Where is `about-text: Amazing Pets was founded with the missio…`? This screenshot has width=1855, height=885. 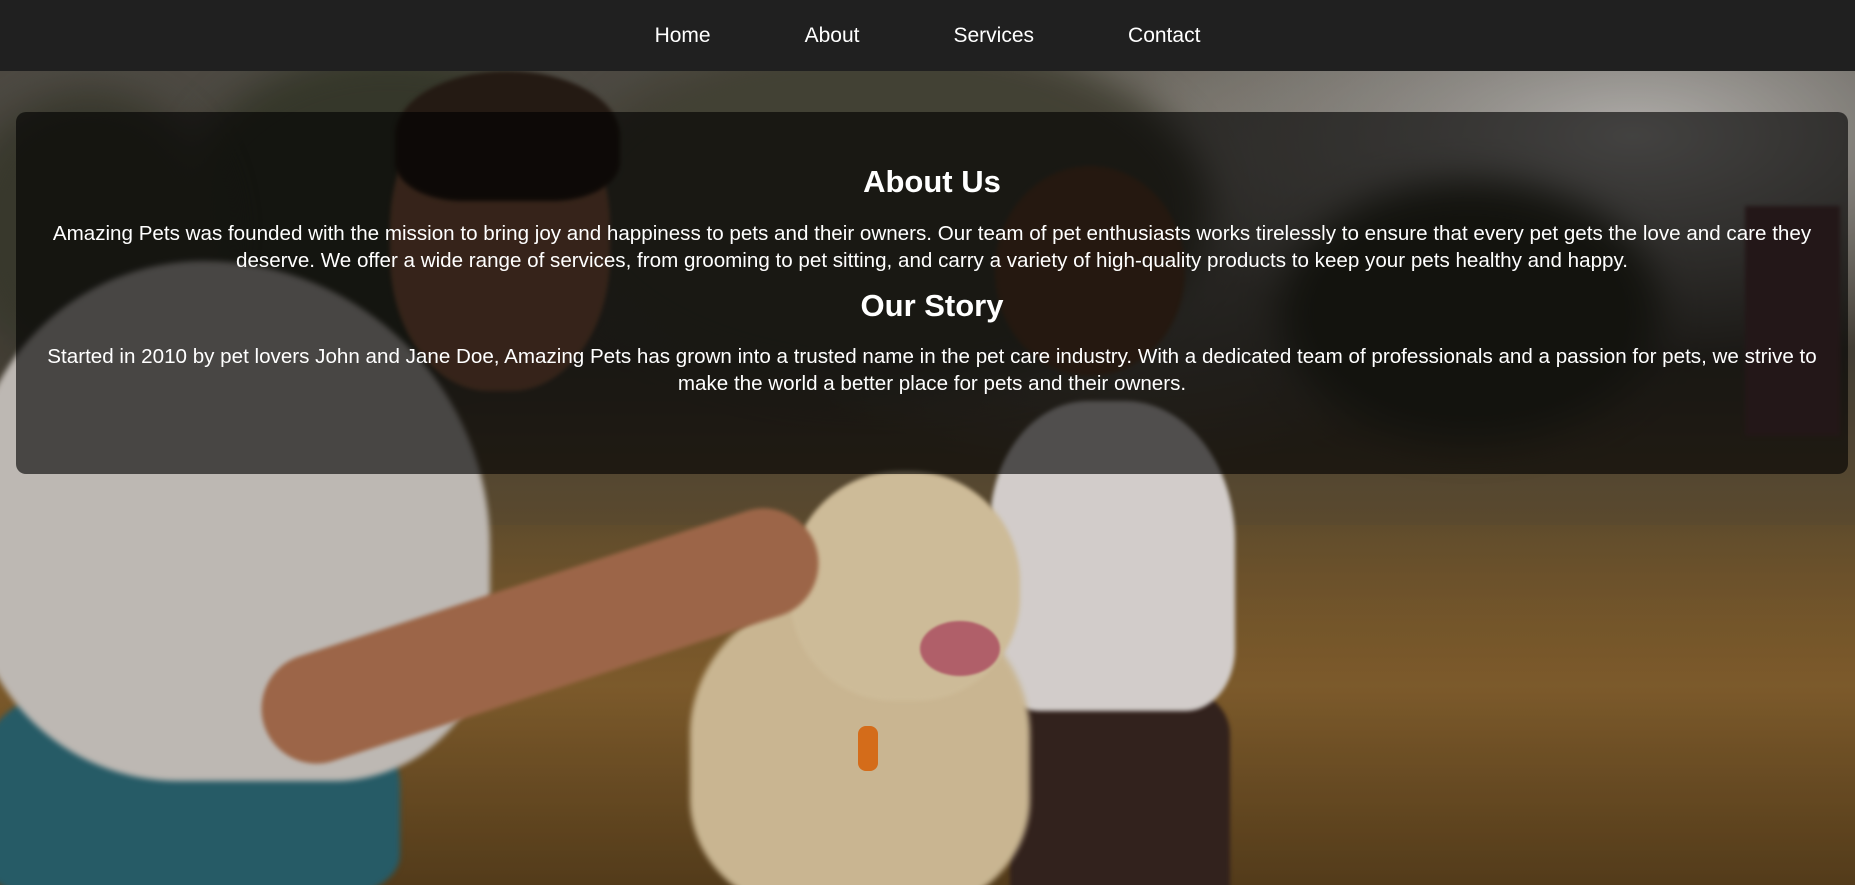
about-text: Amazing Pets was founded with the missio… is located at coordinates (932, 247).